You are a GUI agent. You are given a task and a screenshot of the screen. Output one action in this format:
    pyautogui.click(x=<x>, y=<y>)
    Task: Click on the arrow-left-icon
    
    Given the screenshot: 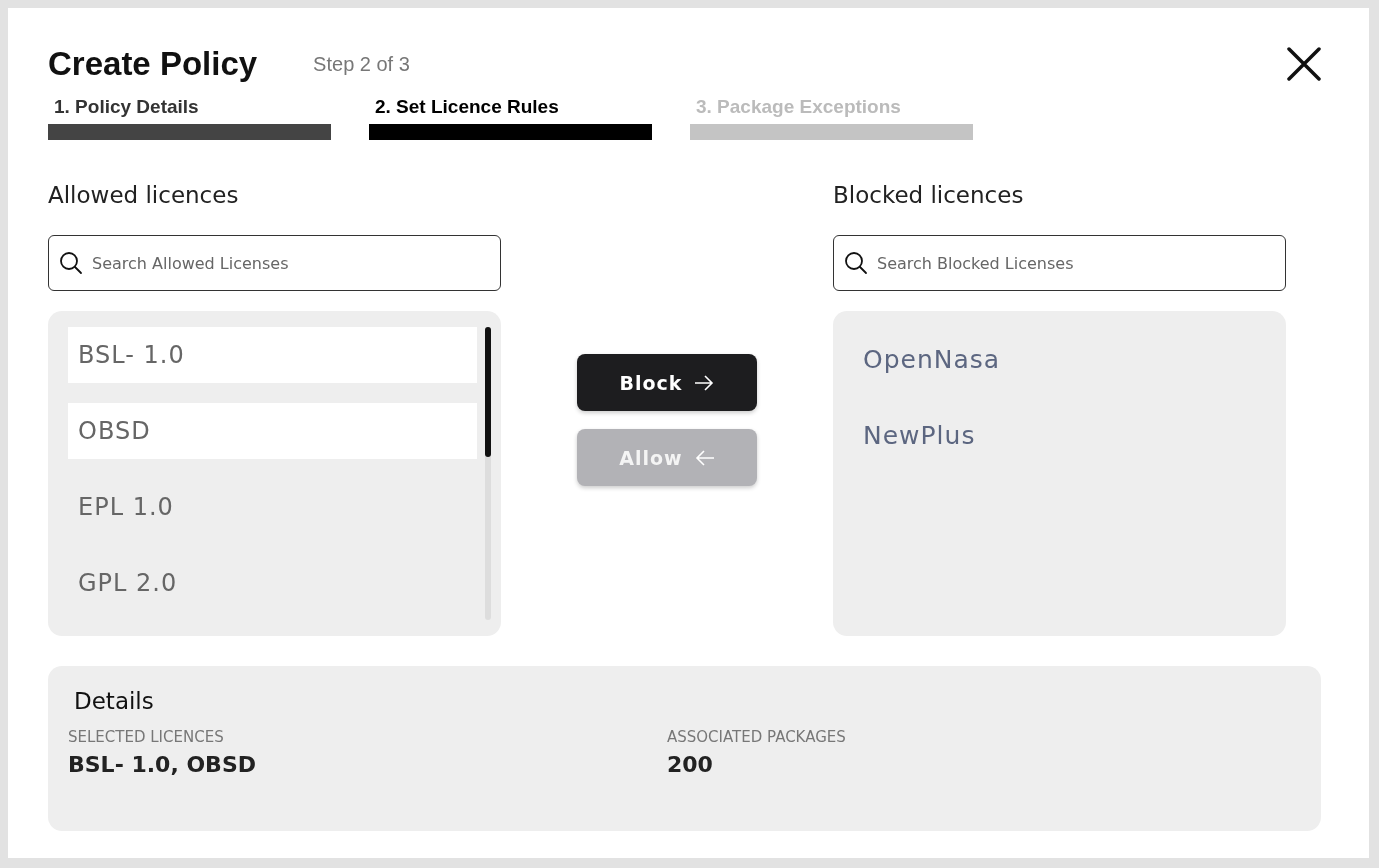 What is the action you would take?
    pyautogui.click(x=704, y=457)
    